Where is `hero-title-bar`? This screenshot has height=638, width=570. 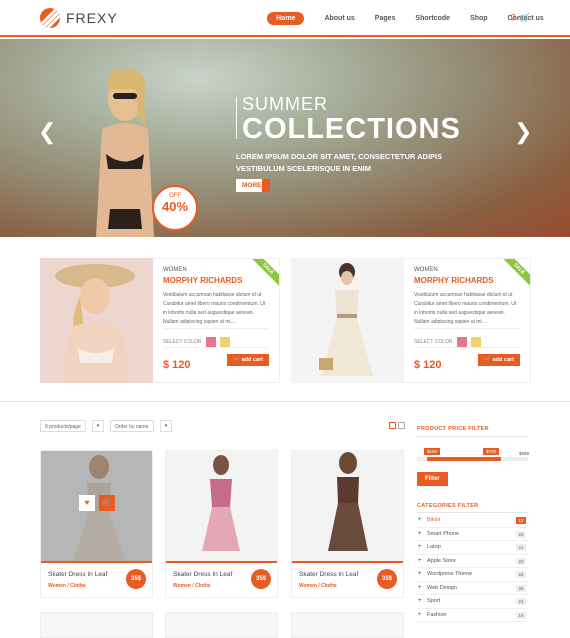 hero-title-bar is located at coordinates (236, 118).